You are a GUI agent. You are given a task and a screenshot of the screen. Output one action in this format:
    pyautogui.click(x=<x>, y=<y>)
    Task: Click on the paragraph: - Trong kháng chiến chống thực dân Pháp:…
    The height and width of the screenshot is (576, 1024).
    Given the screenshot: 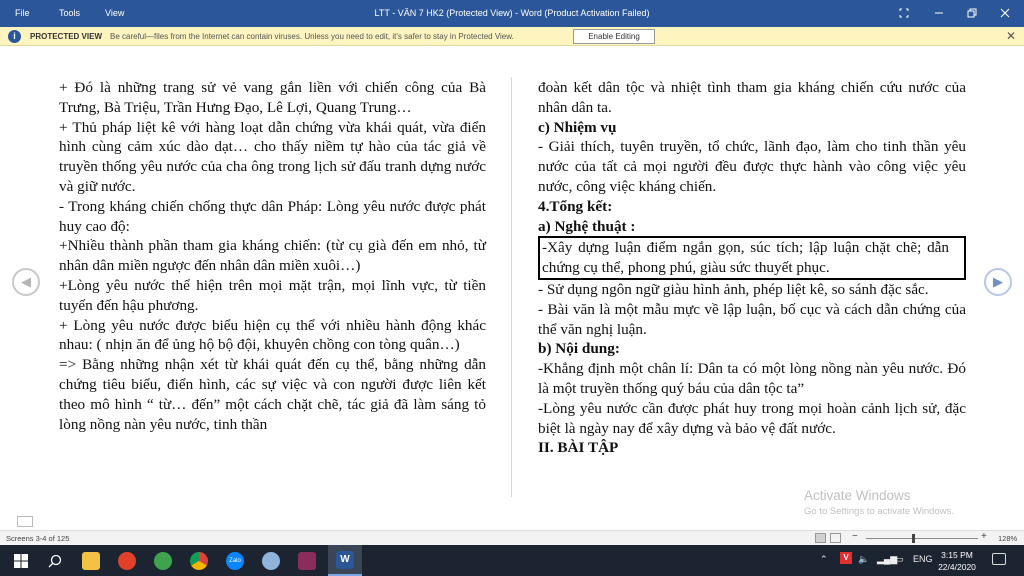 What is the action you would take?
    pyautogui.click(x=272, y=216)
    